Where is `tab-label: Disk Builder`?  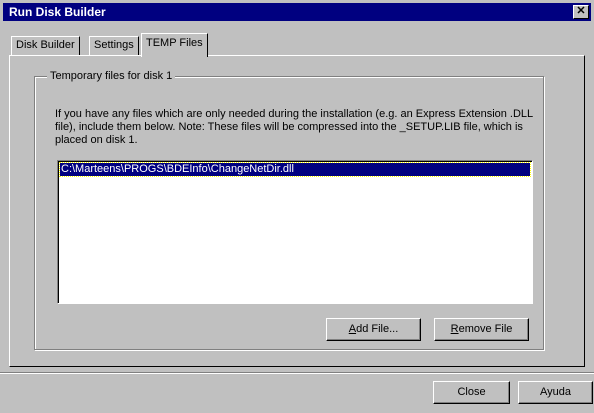
tab-label: Disk Builder is located at coordinates (45, 45).